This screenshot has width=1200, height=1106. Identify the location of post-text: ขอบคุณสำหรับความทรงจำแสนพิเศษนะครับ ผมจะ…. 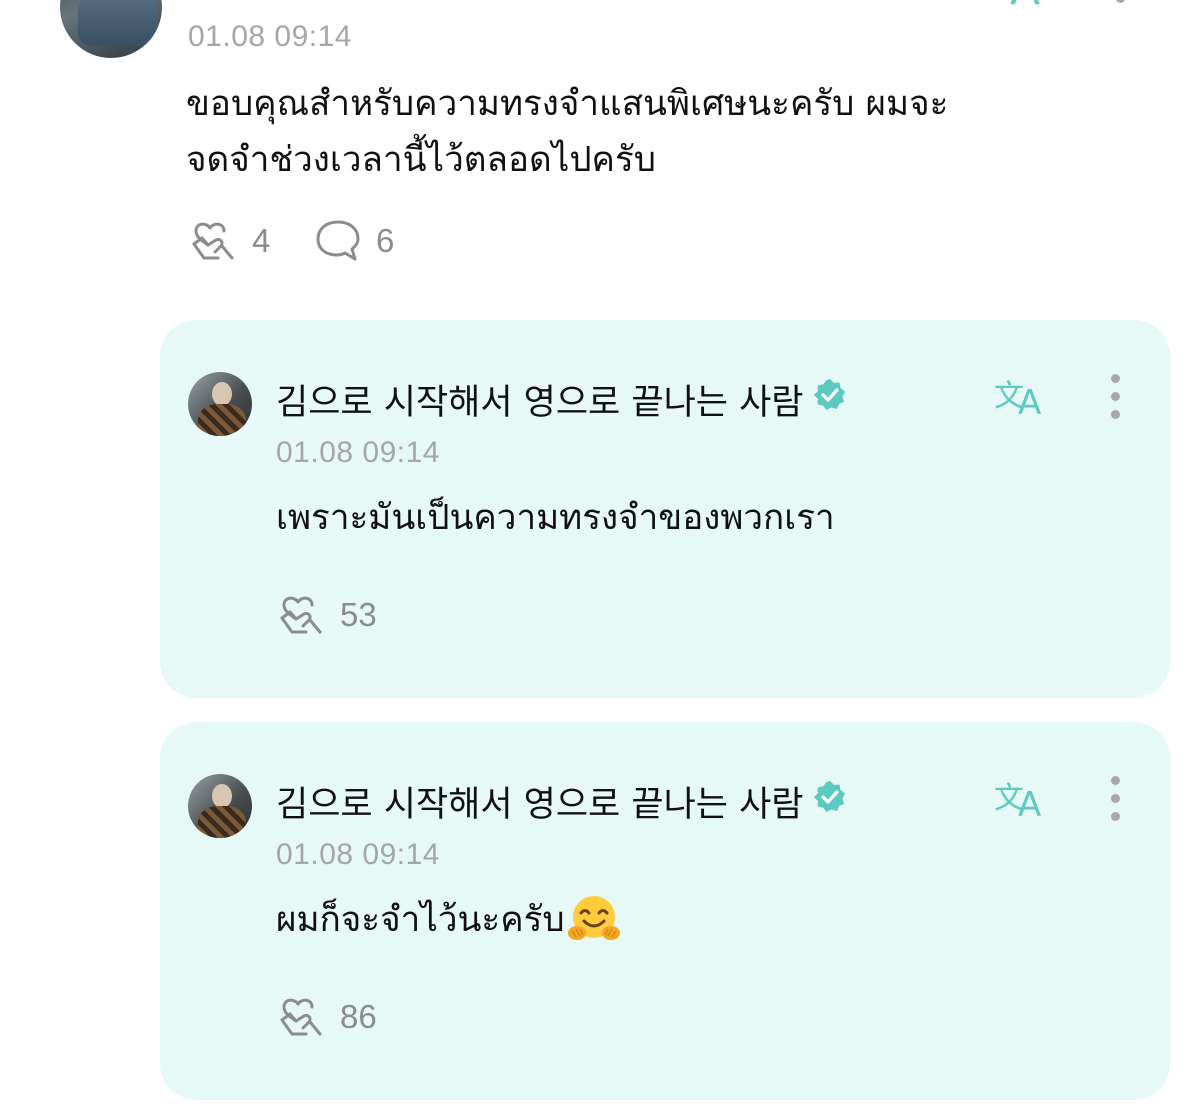
(567, 132).